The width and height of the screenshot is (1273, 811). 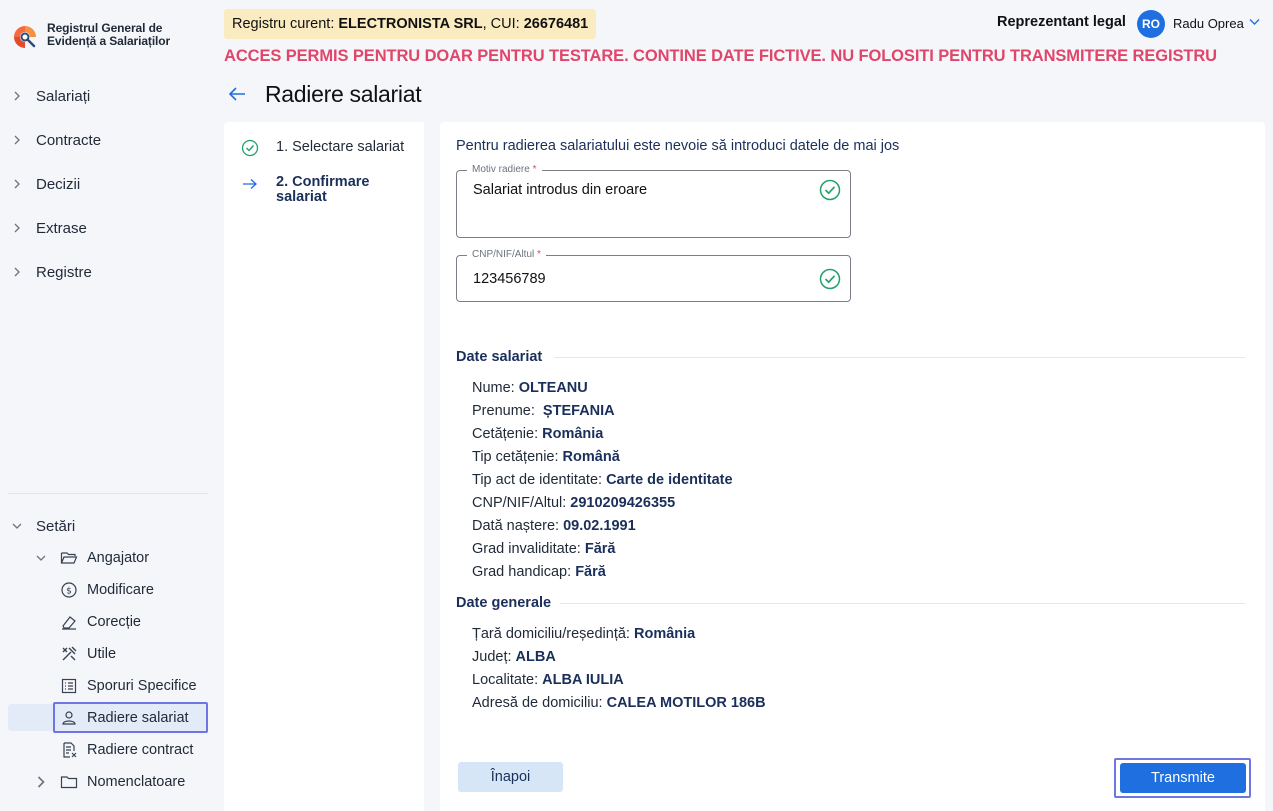 I want to click on submit-button: Transmite, so click(x=1183, y=778).